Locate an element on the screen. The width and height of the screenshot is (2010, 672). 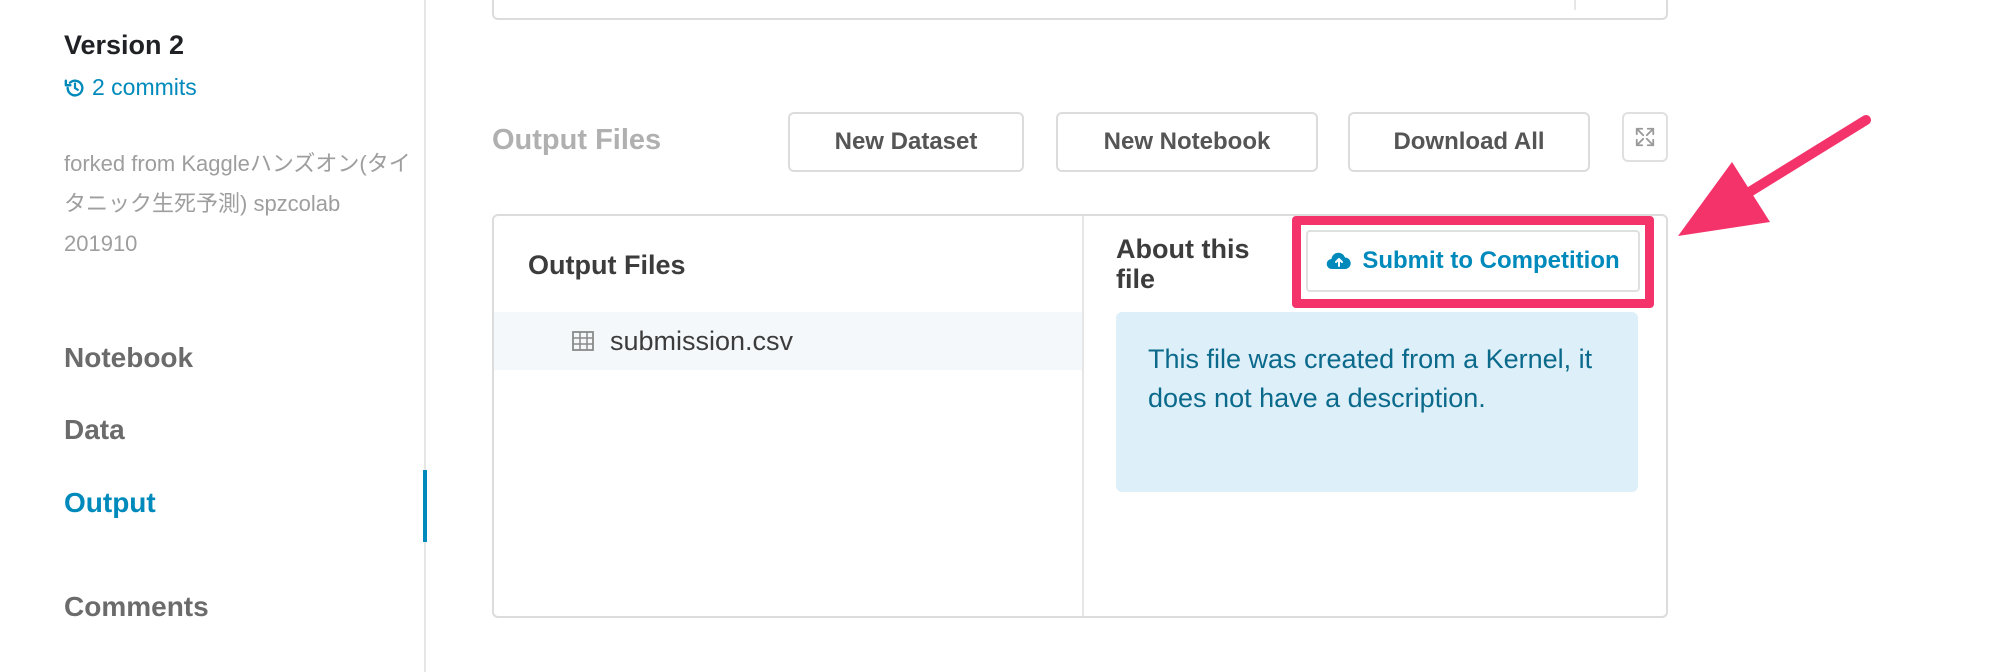
table-icon is located at coordinates (583, 341).